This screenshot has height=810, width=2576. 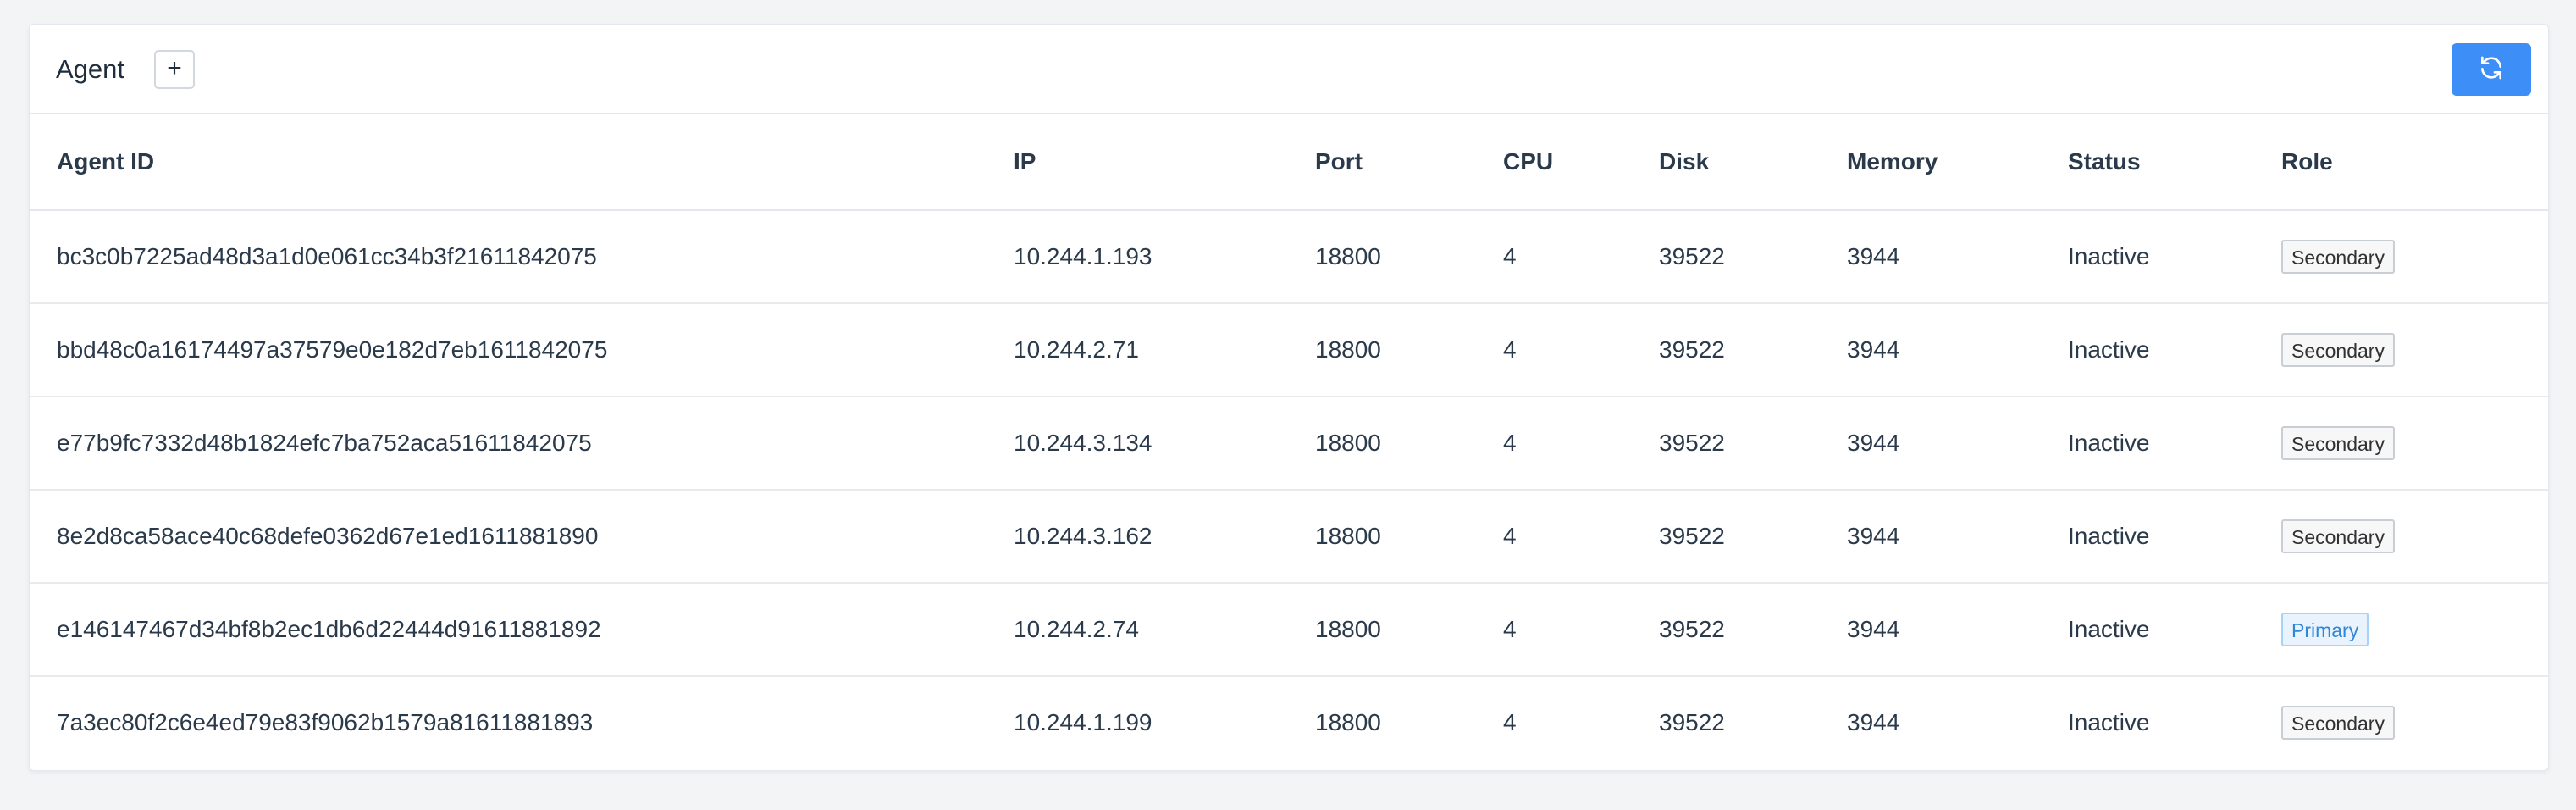 I want to click on refresh-icon, so click(x=2491, y=70).